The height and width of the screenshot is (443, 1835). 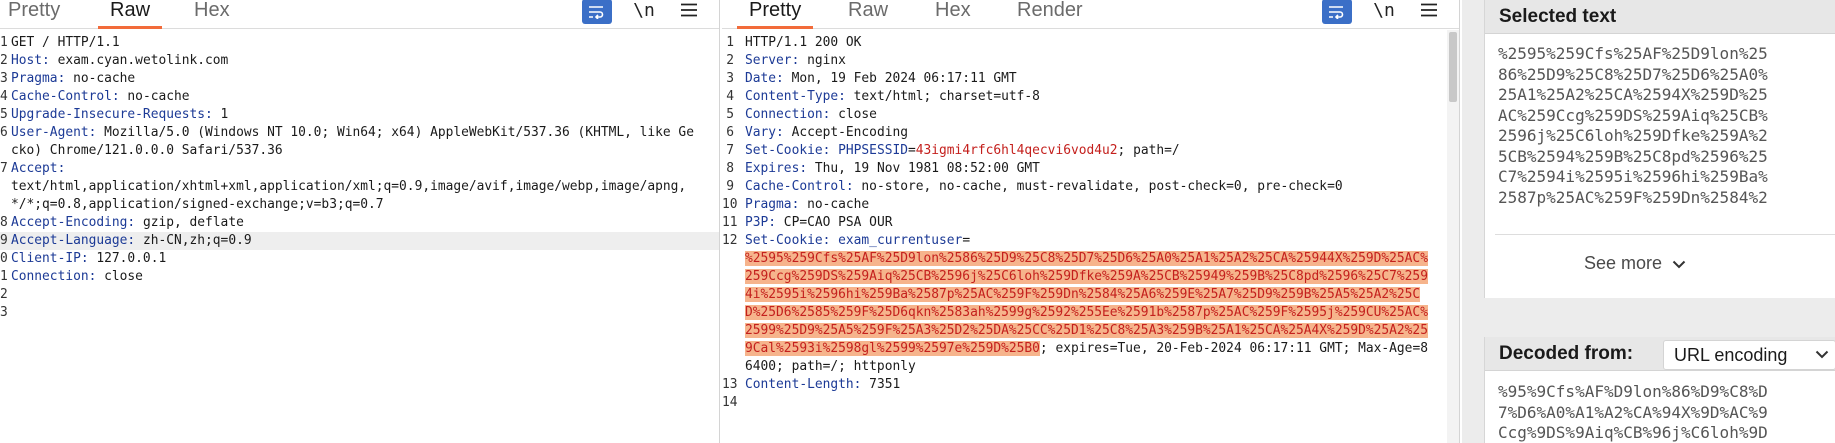 What do you see at coordinates (1660, 17) in the screenshot?
I see `selected-text-header: Selected text` at bounding box center [1660, 17].